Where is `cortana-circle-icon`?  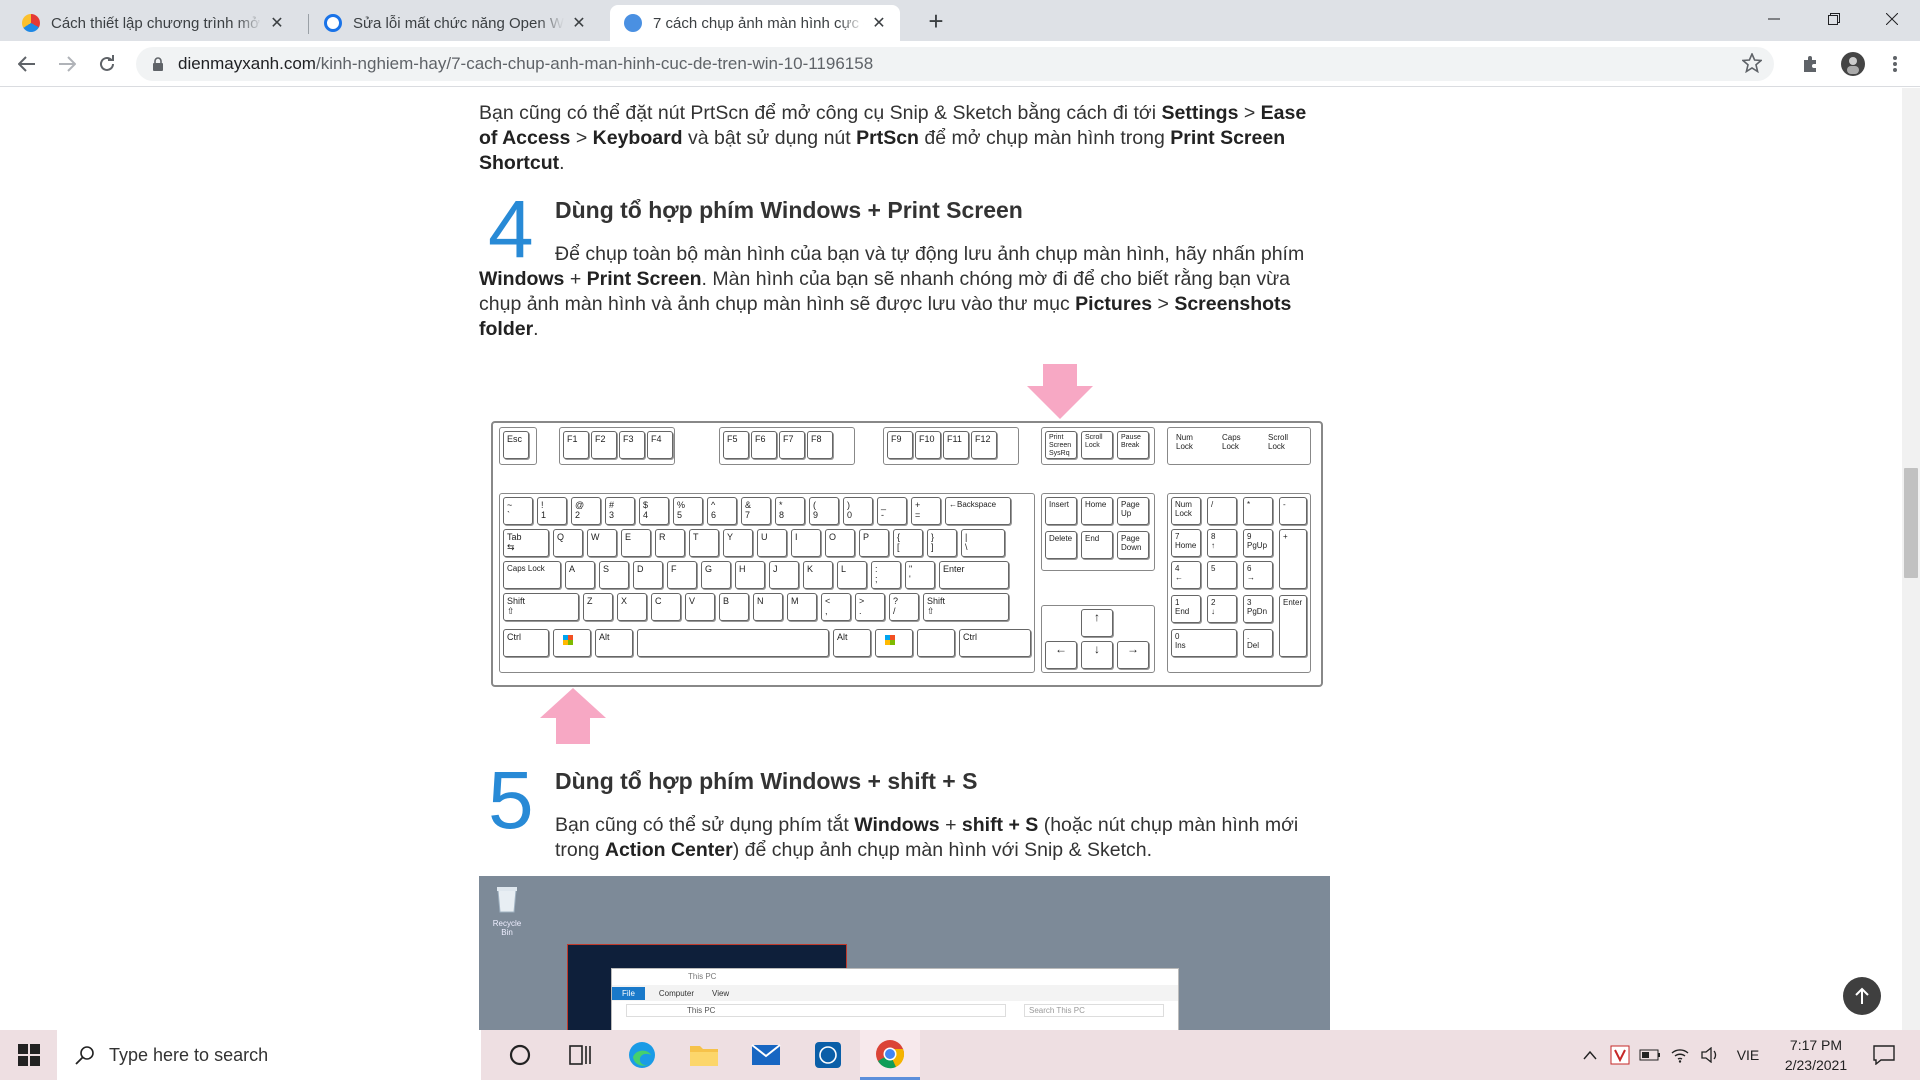 cortana-circle-icon is located at coordinates (520, 1055).